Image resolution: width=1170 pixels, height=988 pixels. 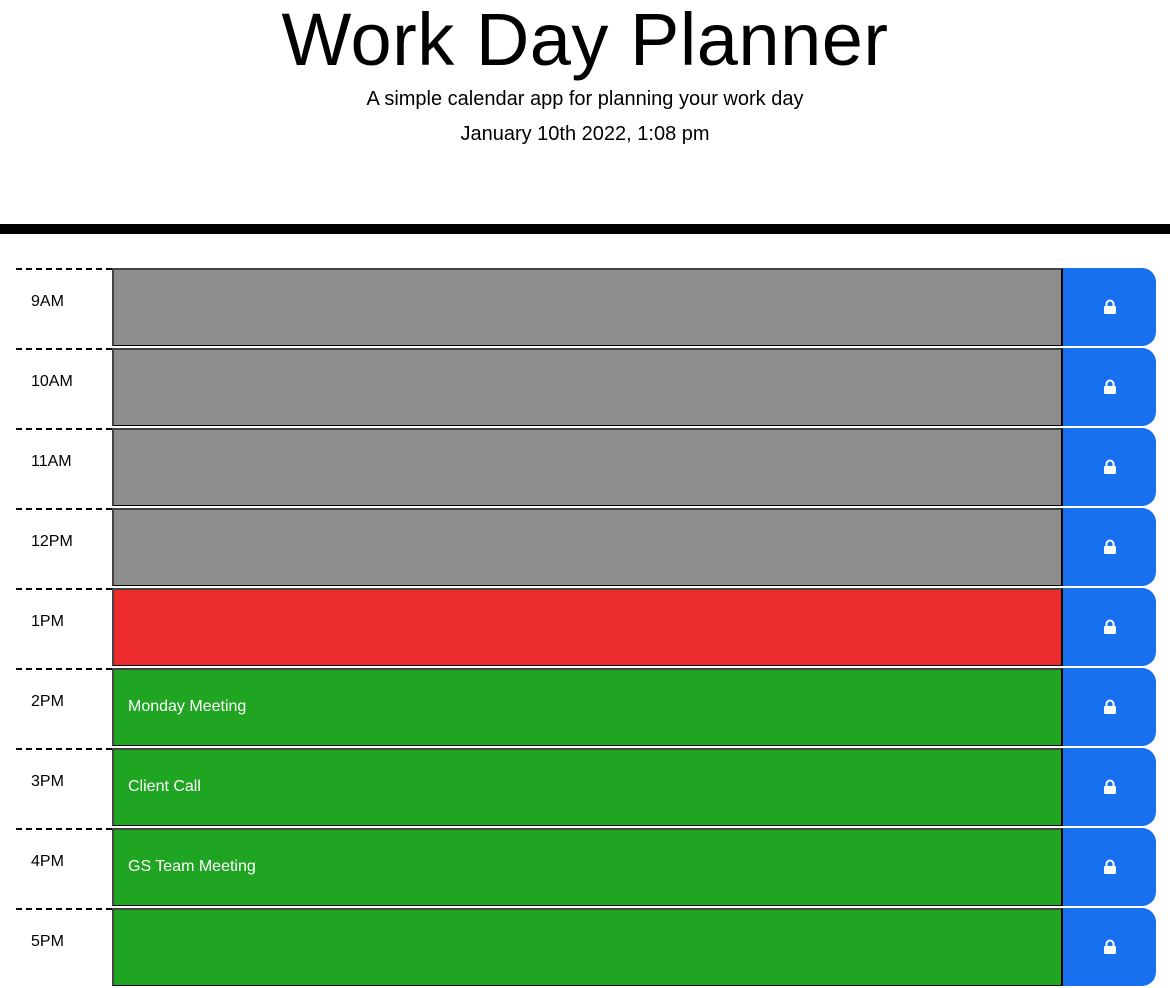 I want to click on time-block-12pm: 12PM, so click(x=586, y=548).